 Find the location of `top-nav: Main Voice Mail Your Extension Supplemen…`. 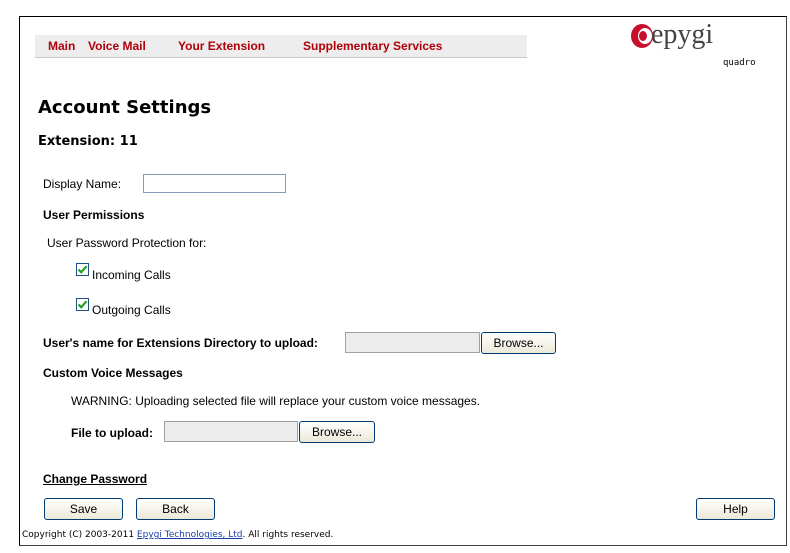

top-nav: Main Voice Mail Your Extension Supplemen… is located at coordinates (281, 46).